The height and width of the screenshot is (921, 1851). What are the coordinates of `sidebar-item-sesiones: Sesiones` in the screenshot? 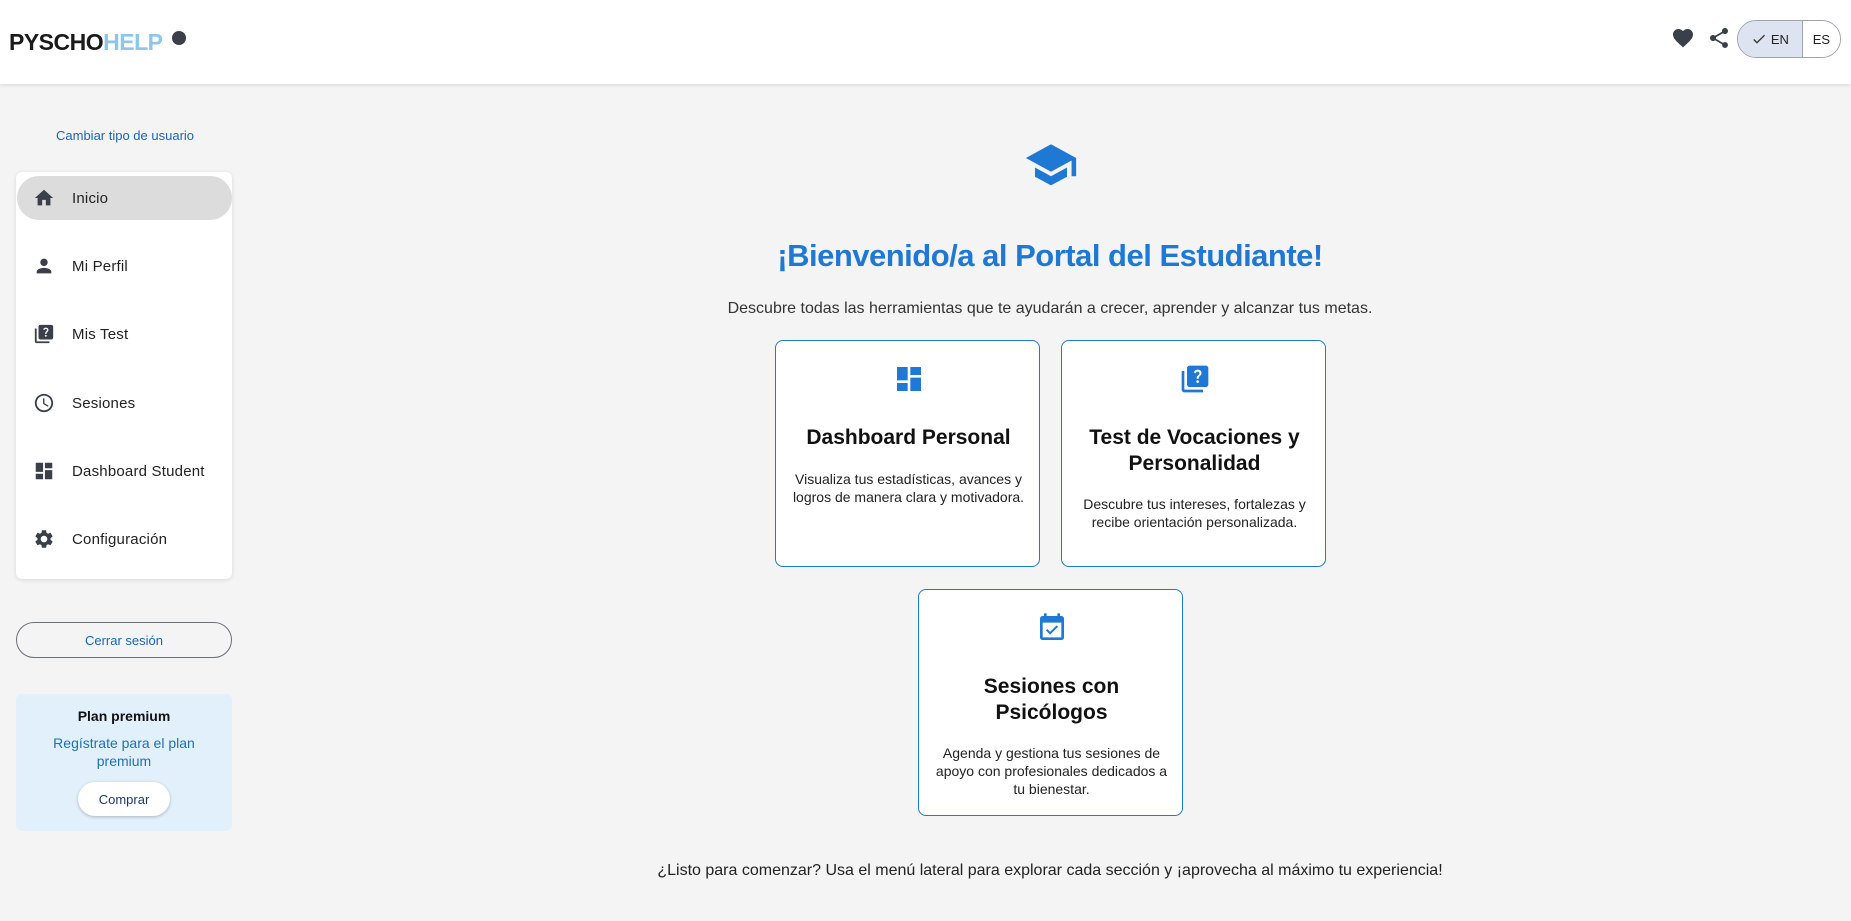 It's located at (124, 403).